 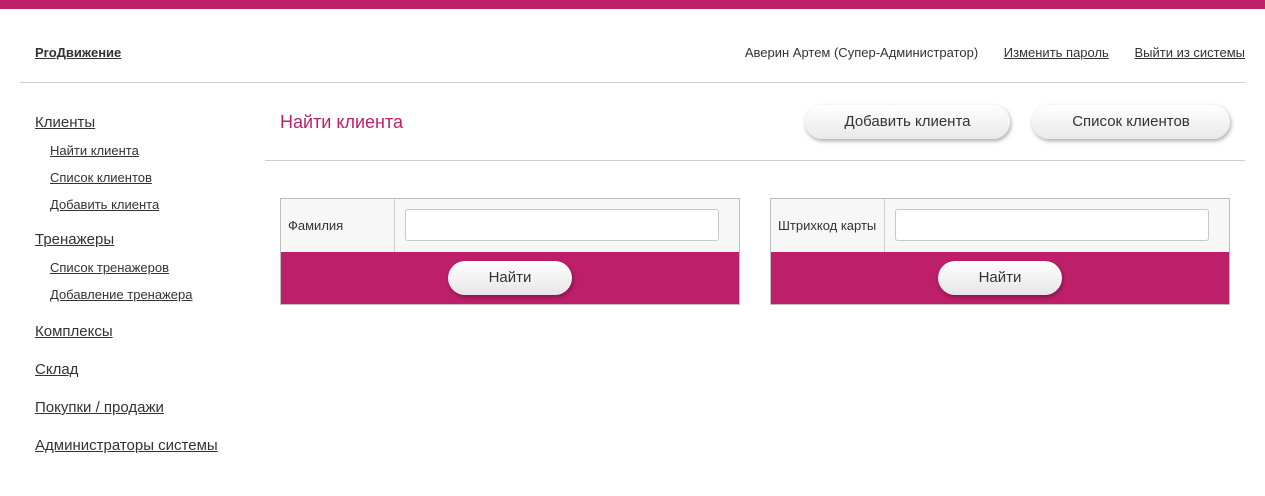 What do you see at coordinates (338, 225) in the screenshot?
I see `surname-label: Фамилия` at bounding box center [338, 225].